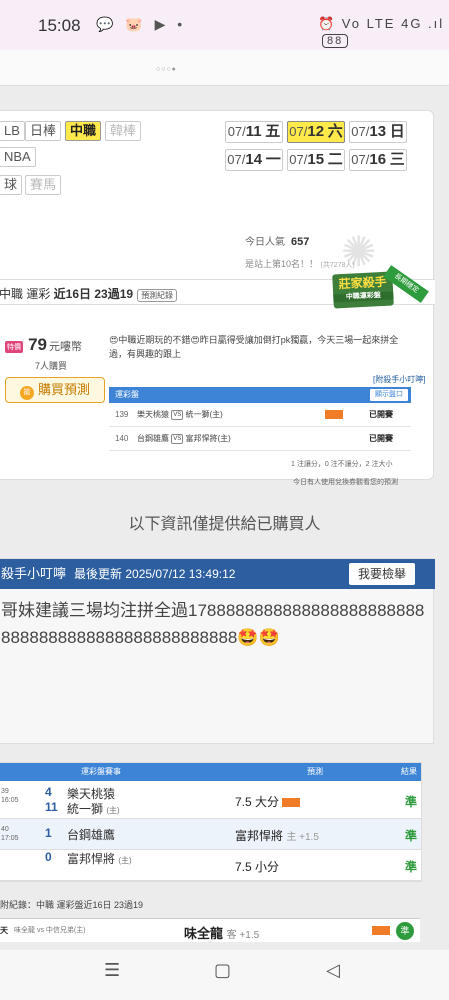 The image size is (449, 1000). I want to click on league-tab-horse: 賽馬, so click(43, 185).